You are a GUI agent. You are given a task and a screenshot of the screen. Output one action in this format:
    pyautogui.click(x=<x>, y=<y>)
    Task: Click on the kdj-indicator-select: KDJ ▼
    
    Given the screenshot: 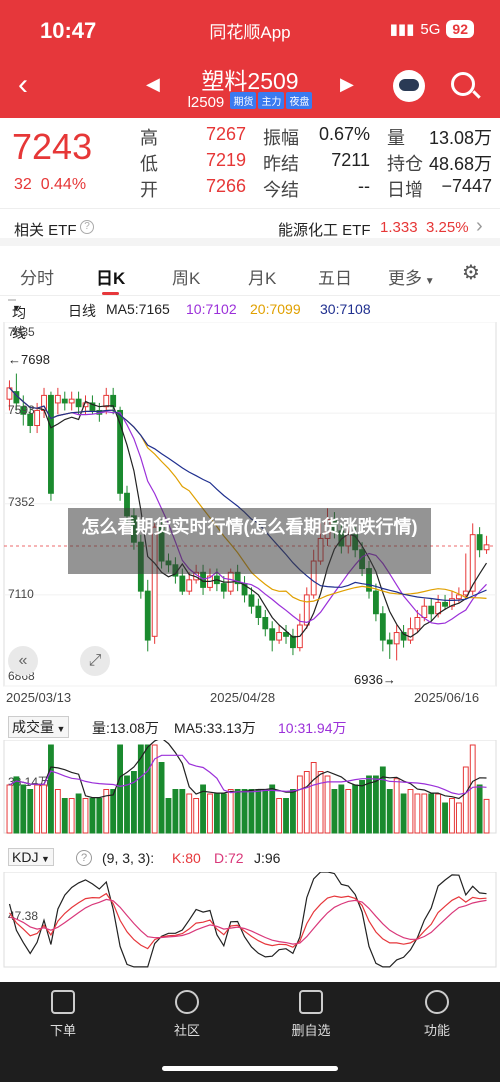 What is the action you would take?
    pyautogui.click(x=31, y=857)
    